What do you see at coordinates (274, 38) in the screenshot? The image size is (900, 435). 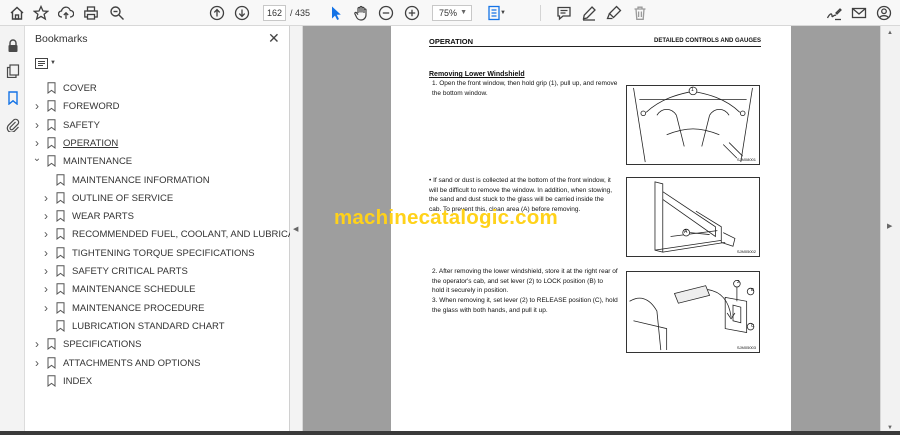 I see `close-icon: ✕` at bounding box center [274, 38].